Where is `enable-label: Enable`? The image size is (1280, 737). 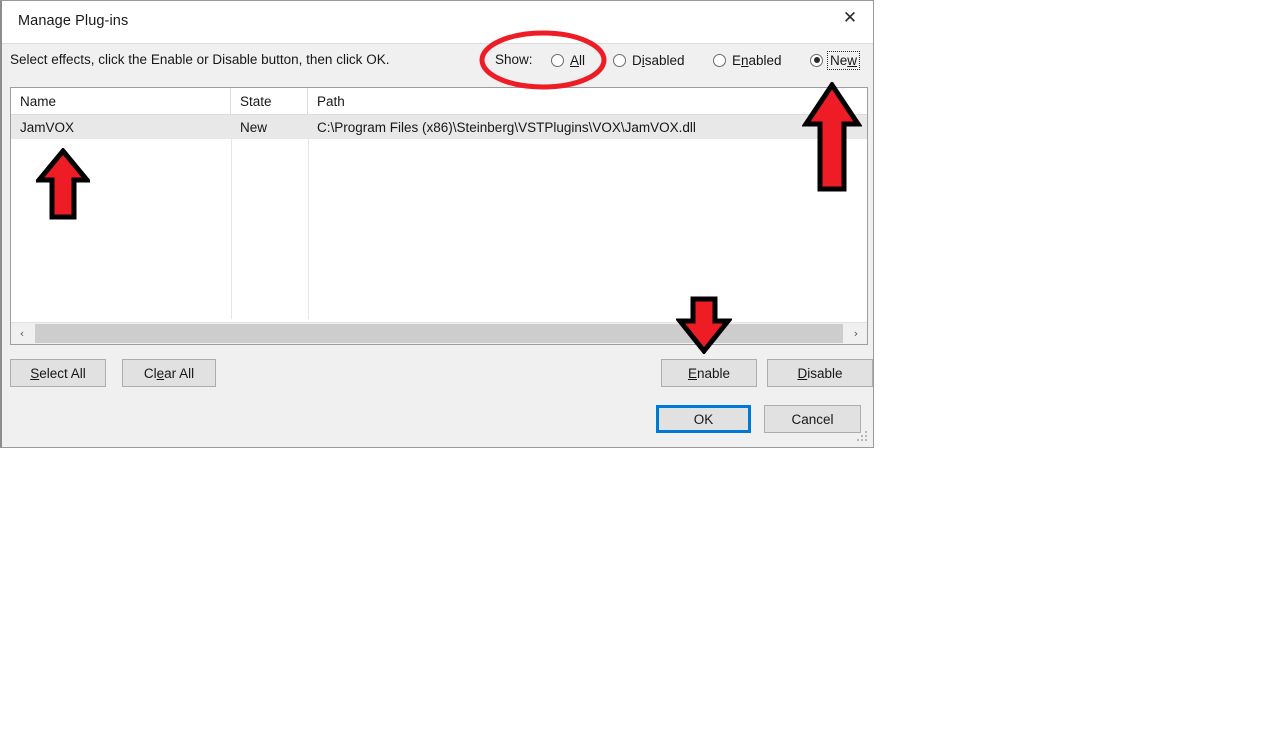
enable-label: Enable is located at coordinates (709, 373).